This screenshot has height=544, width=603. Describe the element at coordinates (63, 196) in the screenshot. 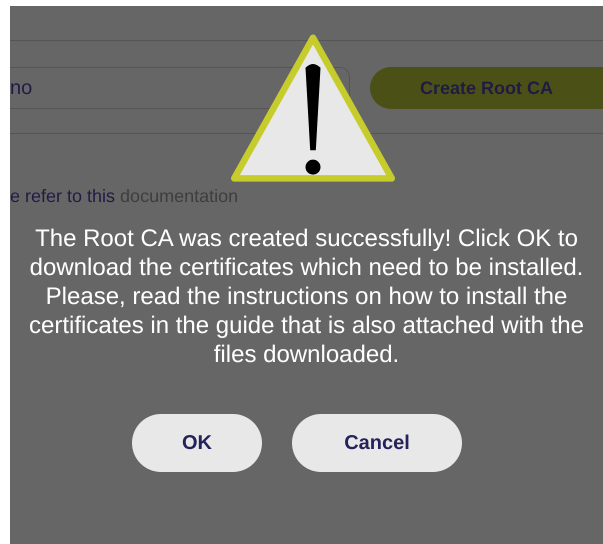

I see `note-text: e refer to this` at that location.